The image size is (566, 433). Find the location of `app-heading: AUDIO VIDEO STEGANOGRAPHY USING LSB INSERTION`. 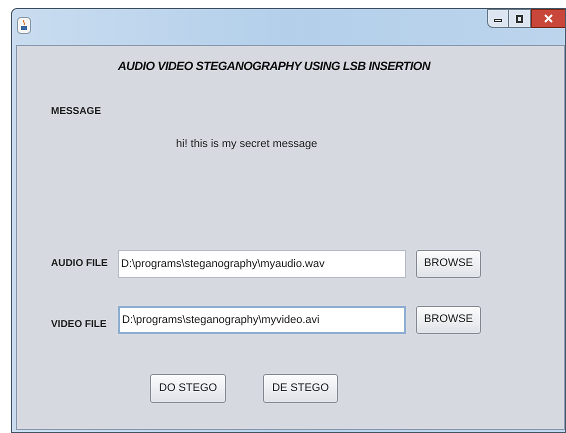

app-heading: AUDIO VIDEO STEGANOGRAPHY USING LSB INSERTION is located at coordinates (274, 66).